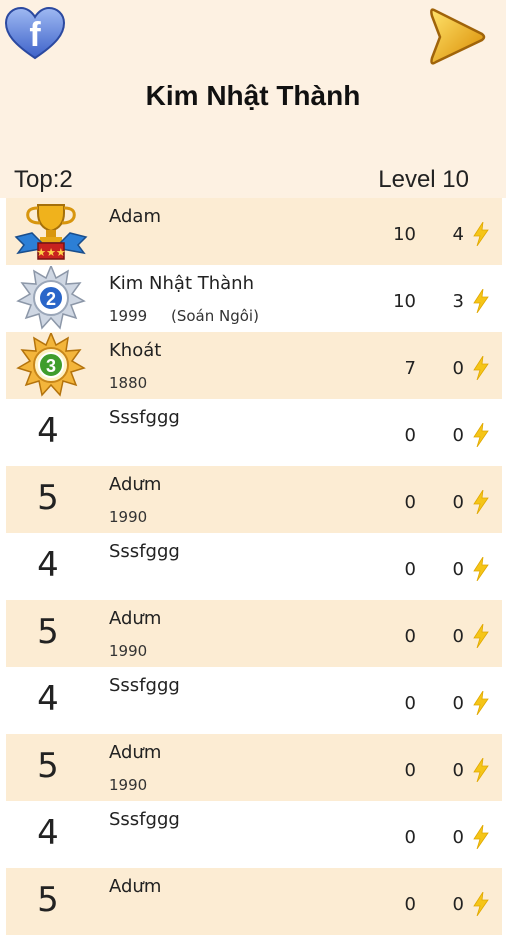 The image size is (506, 935). What do you see at coordinates (43, 179) in the screenshot?
I see `top-rank-label: Top:2` at bounding box center [43, 179].